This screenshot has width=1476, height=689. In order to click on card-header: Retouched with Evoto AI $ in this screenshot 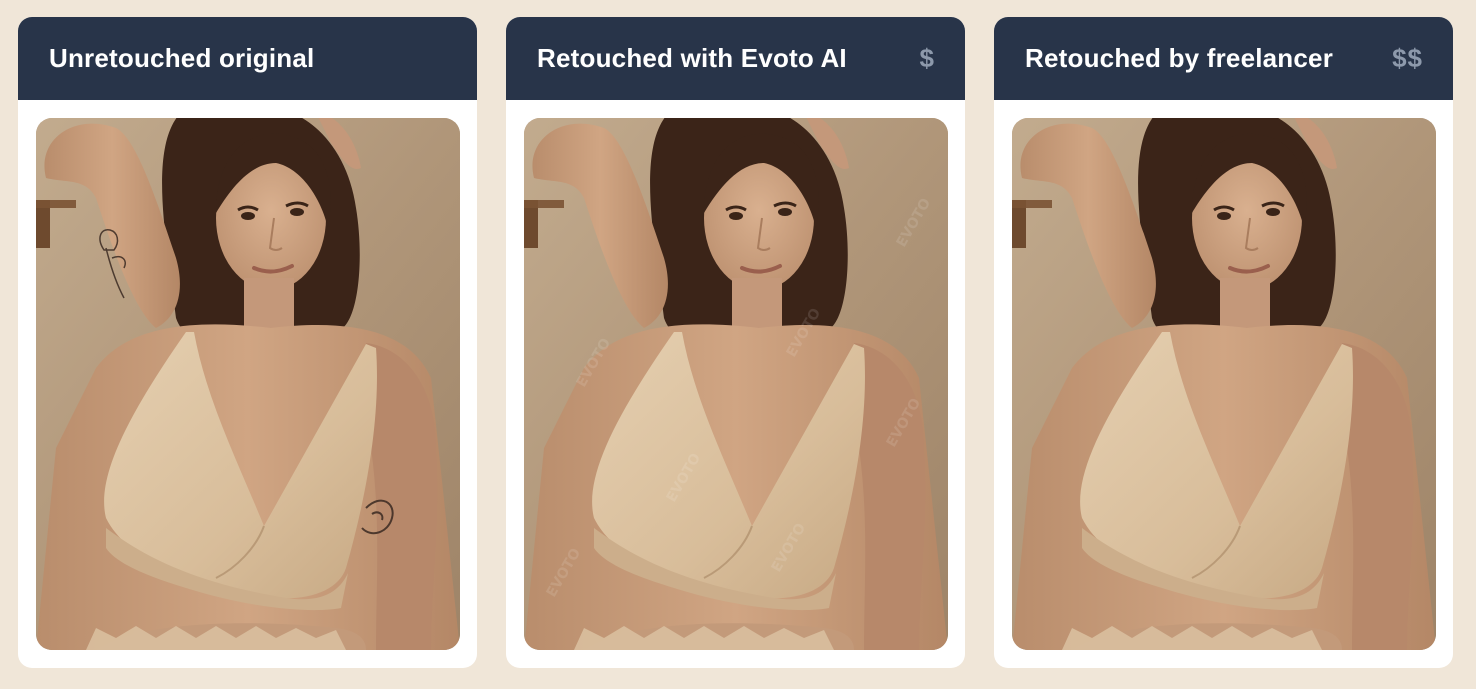, I will do `click(735, 58)`.